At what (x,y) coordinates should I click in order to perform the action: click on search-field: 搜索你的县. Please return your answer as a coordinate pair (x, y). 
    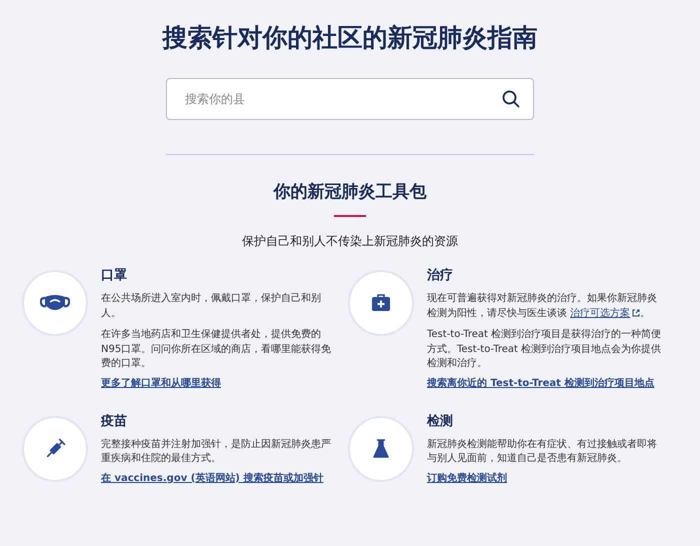
    Looking at the image, I should click on (350, 99).